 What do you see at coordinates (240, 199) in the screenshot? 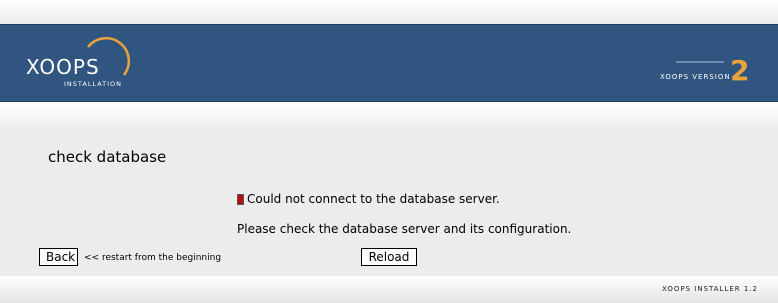
I see `error-icon` at bounding box center [240, 199].